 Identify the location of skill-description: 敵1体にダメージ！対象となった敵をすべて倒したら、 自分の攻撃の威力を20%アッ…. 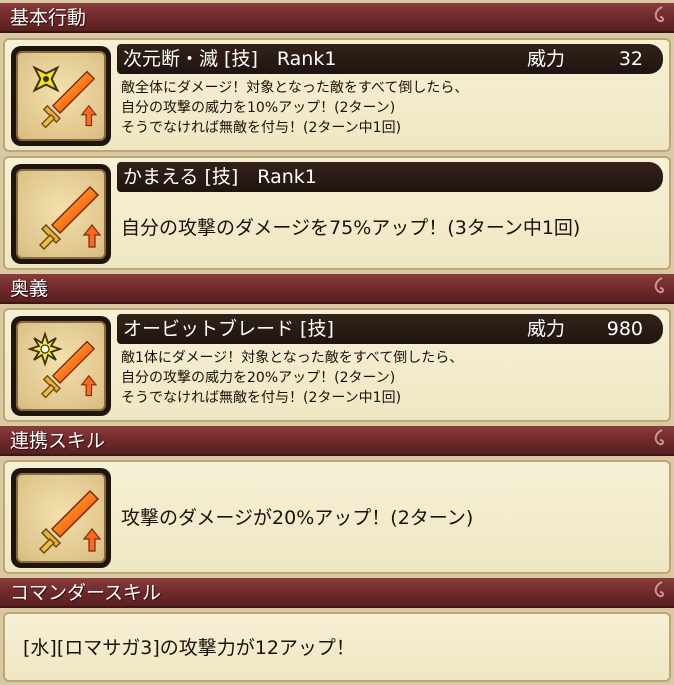
(292, 378).